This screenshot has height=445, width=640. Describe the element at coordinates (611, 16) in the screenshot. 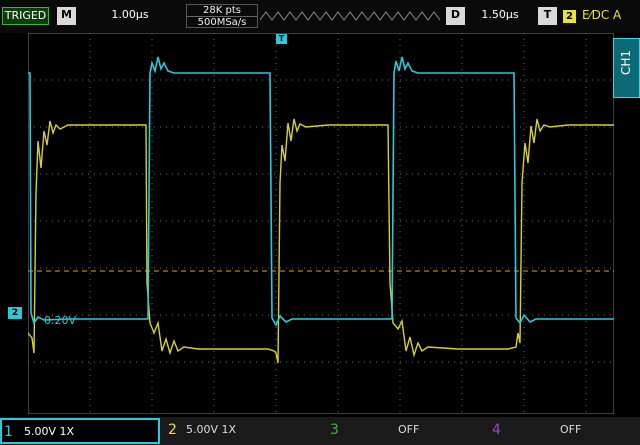

I see `trigger-settings: E⁄DC A` at that location.